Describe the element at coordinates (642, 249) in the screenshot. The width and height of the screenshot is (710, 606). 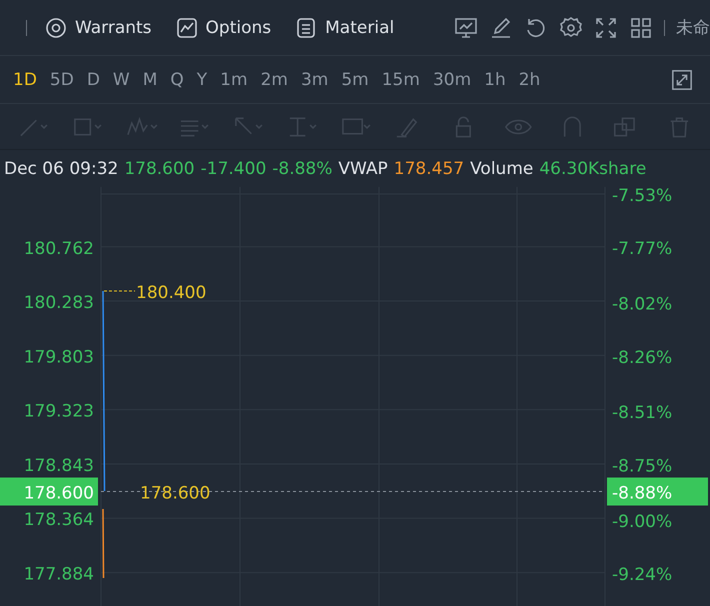
I see `percent-axis-label: -7.77%` at that location.